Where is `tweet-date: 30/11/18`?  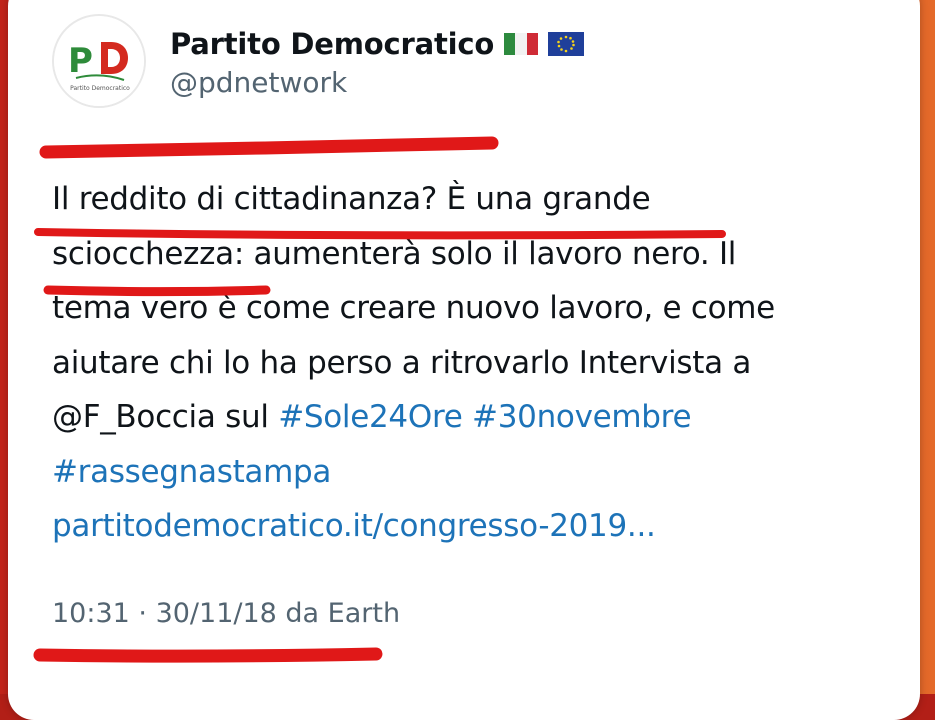
tweet-date: 30/11/18 is located at coordinates (216, 613).